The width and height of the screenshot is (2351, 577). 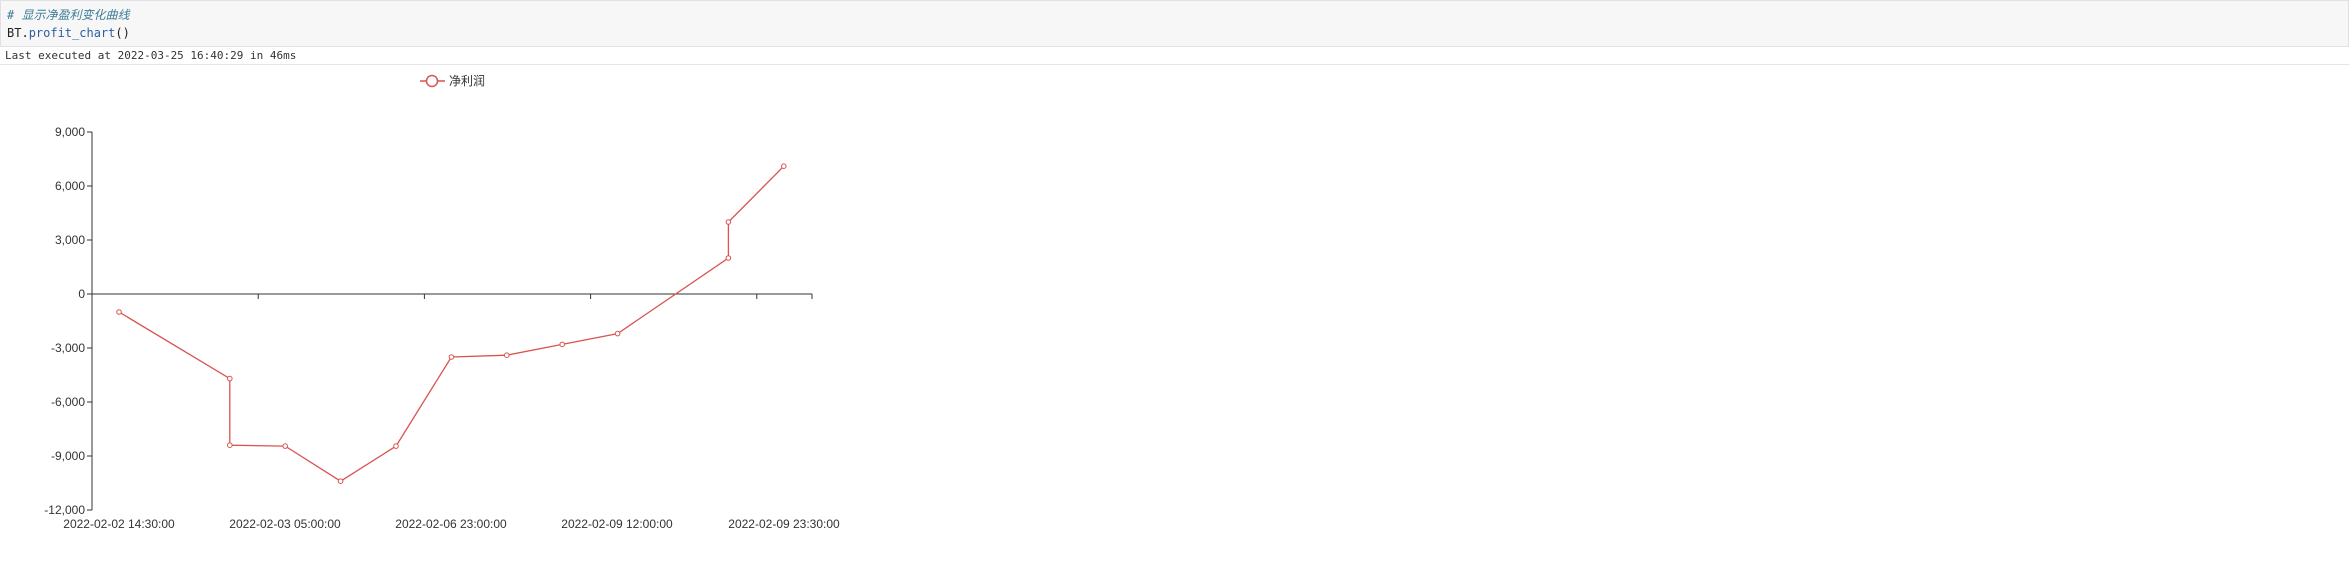 I want to click on y-tick-label: 0, so click(x=81, y=294).